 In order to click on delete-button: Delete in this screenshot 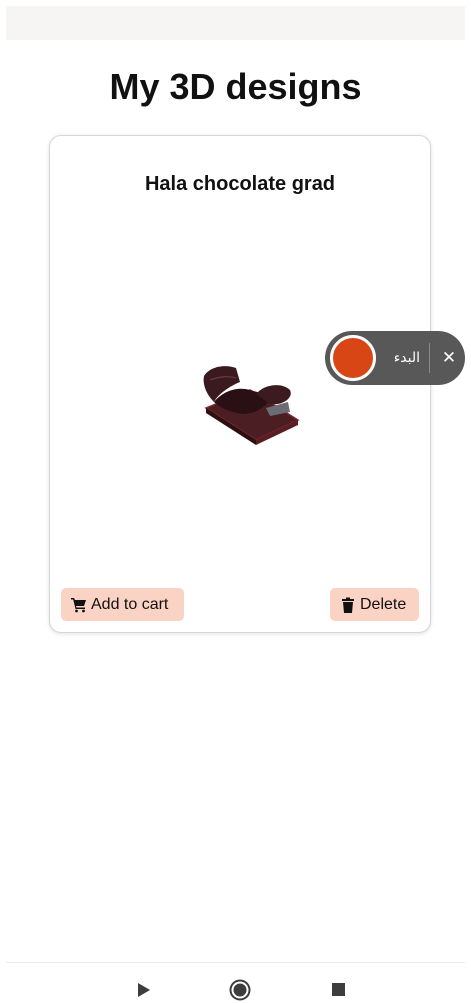, I will do `click(374, 604)`.